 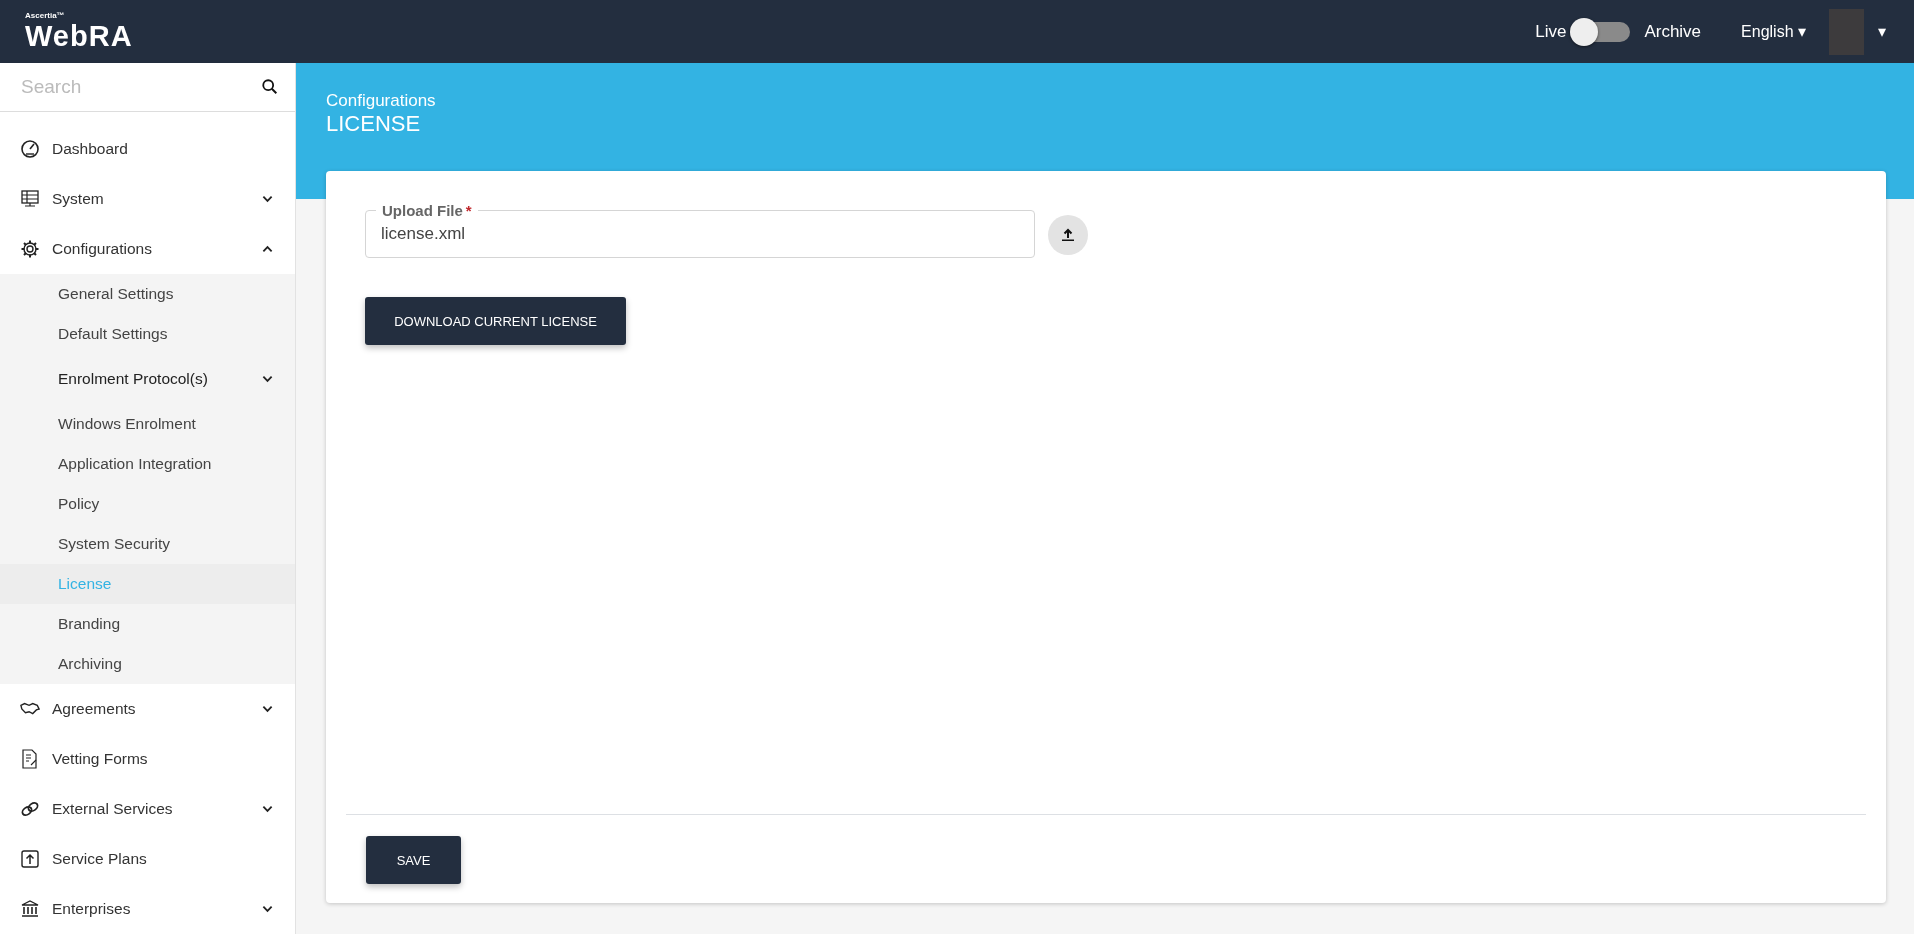 I want to click on download-license-button: DOWNLOAD CURRENT LICENSE, so click(x=495, y=321).